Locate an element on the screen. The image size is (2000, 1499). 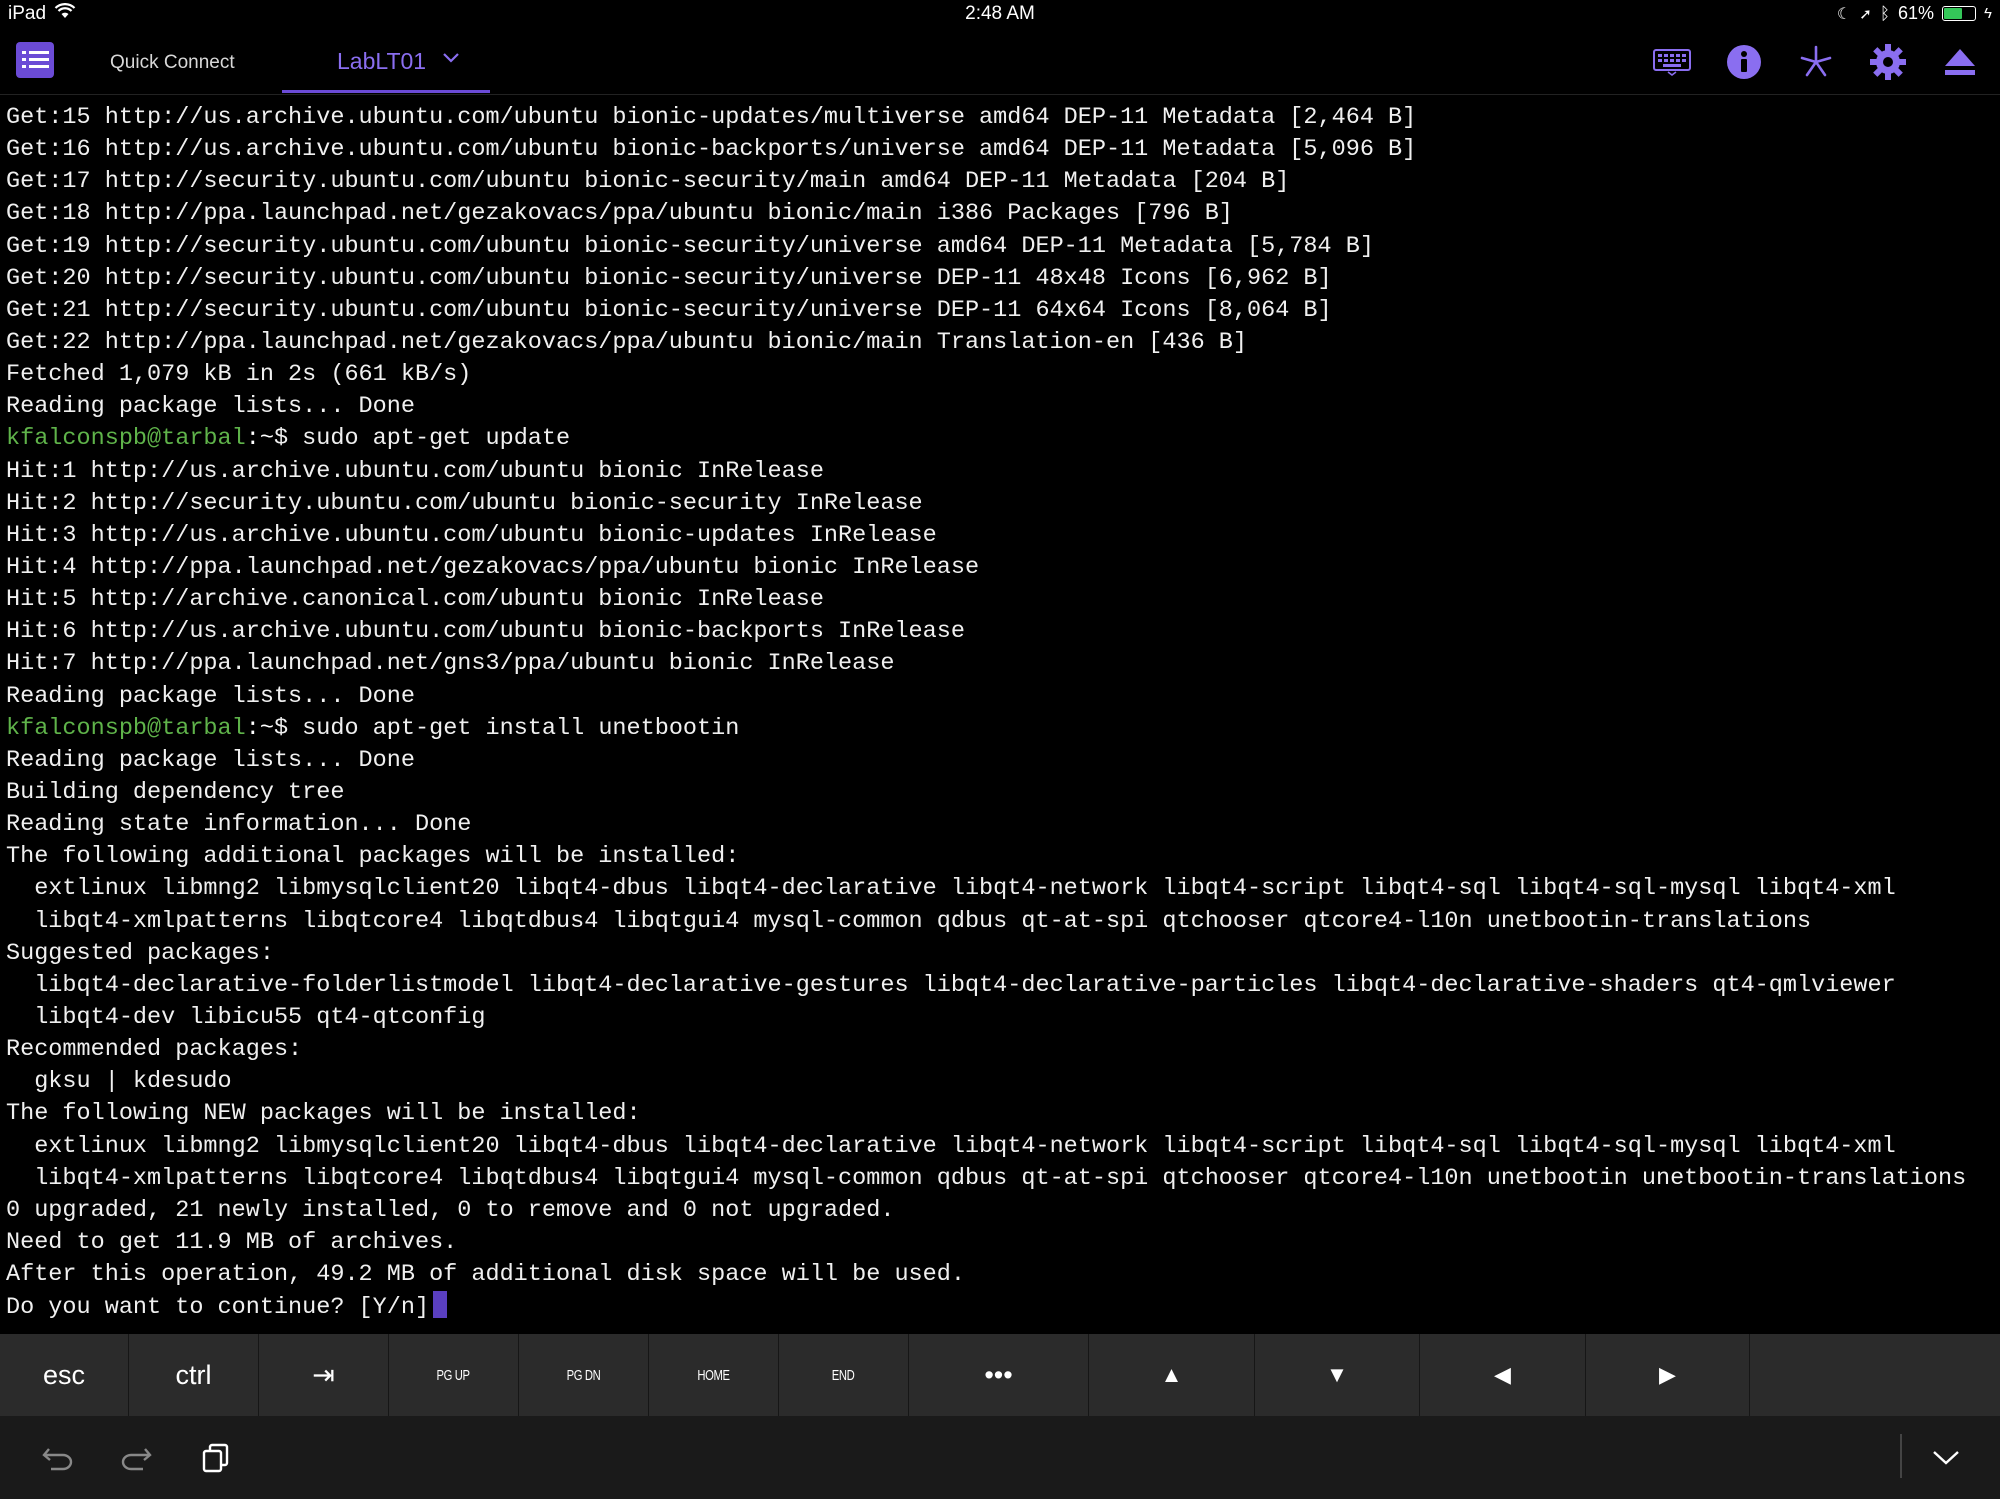
hide-keyboard-icon is located at coordinates (1946, 1458).